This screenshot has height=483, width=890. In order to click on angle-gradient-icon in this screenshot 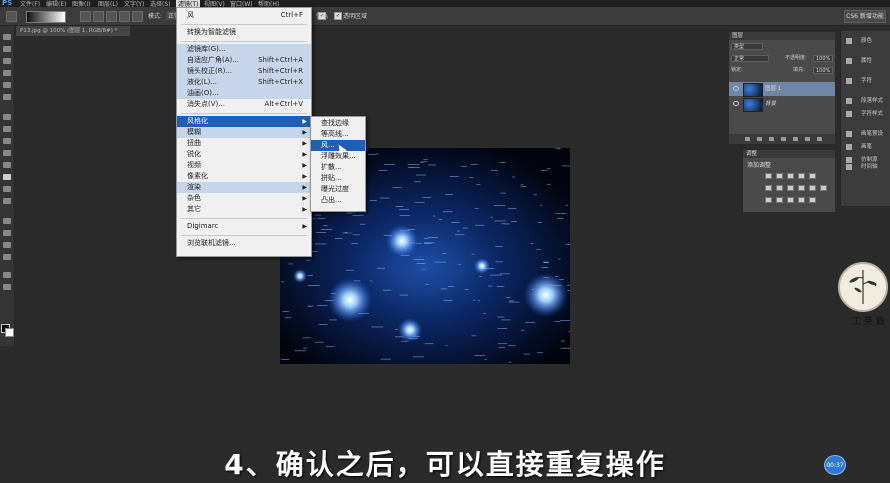, I will do `click(111, 16)`.